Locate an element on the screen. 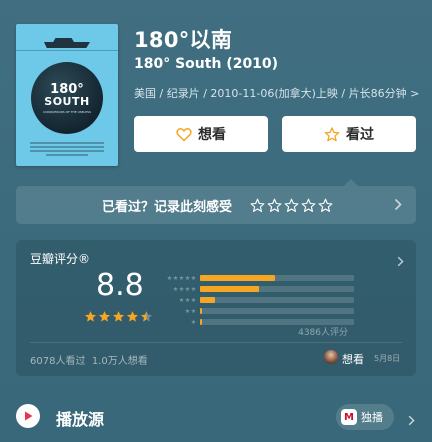  rating-distribution is located at coordinates (256, 300).